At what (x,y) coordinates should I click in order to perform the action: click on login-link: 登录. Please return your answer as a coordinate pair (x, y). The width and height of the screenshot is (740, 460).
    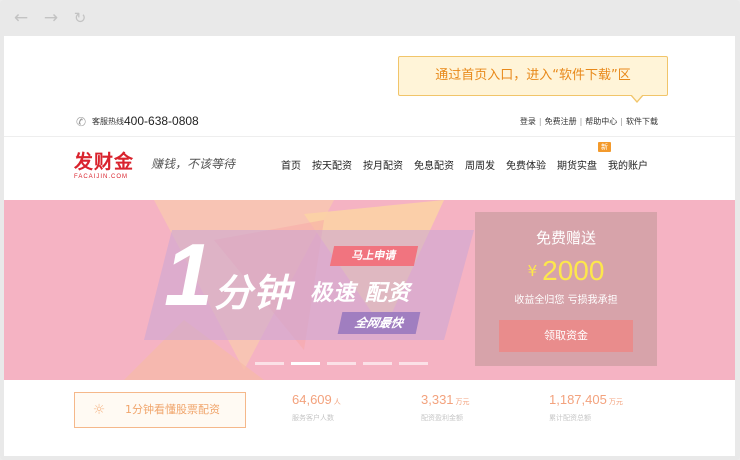
    Looking at the image, I should click on (528, 121).